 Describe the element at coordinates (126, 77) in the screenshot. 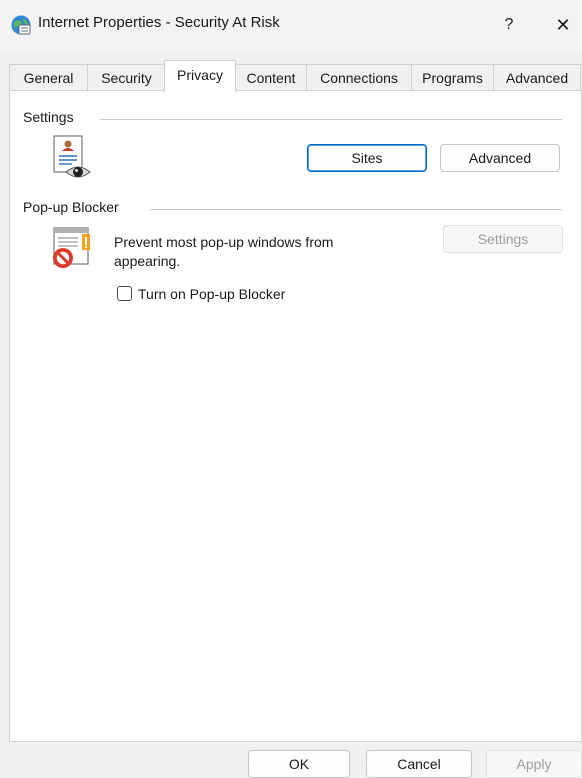

I see `tab-security: Security` at that location.